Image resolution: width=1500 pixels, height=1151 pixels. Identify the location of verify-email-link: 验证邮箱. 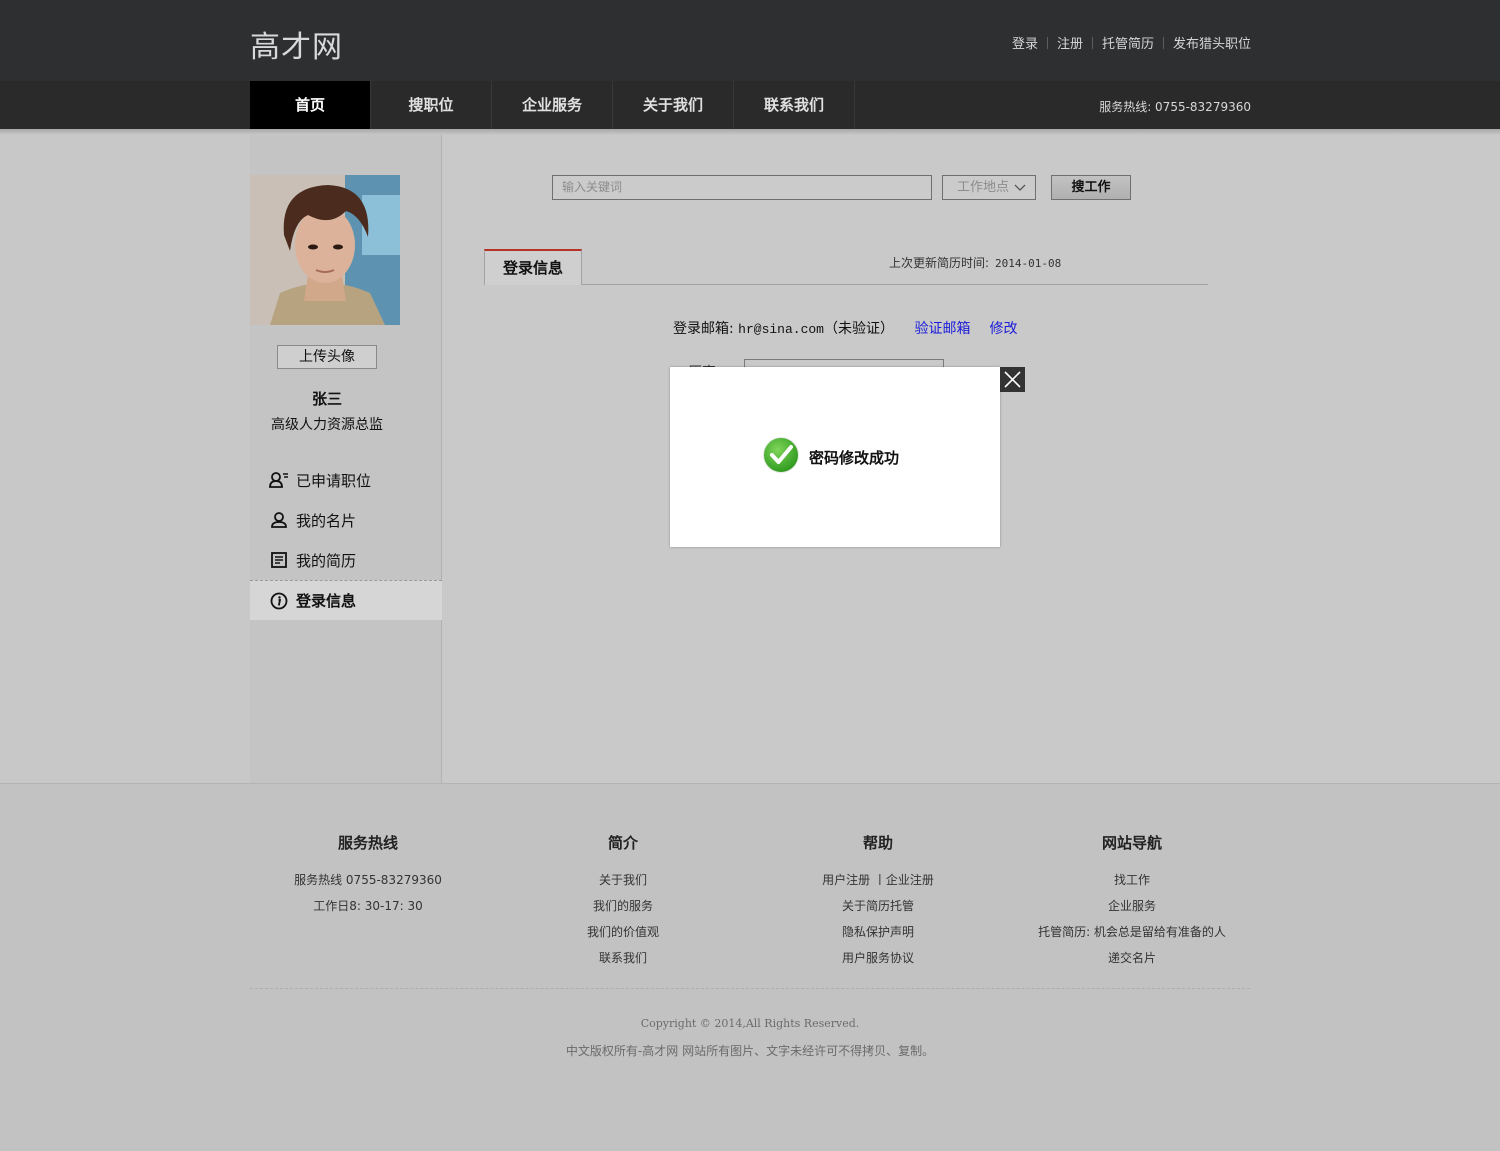
(942, 329).